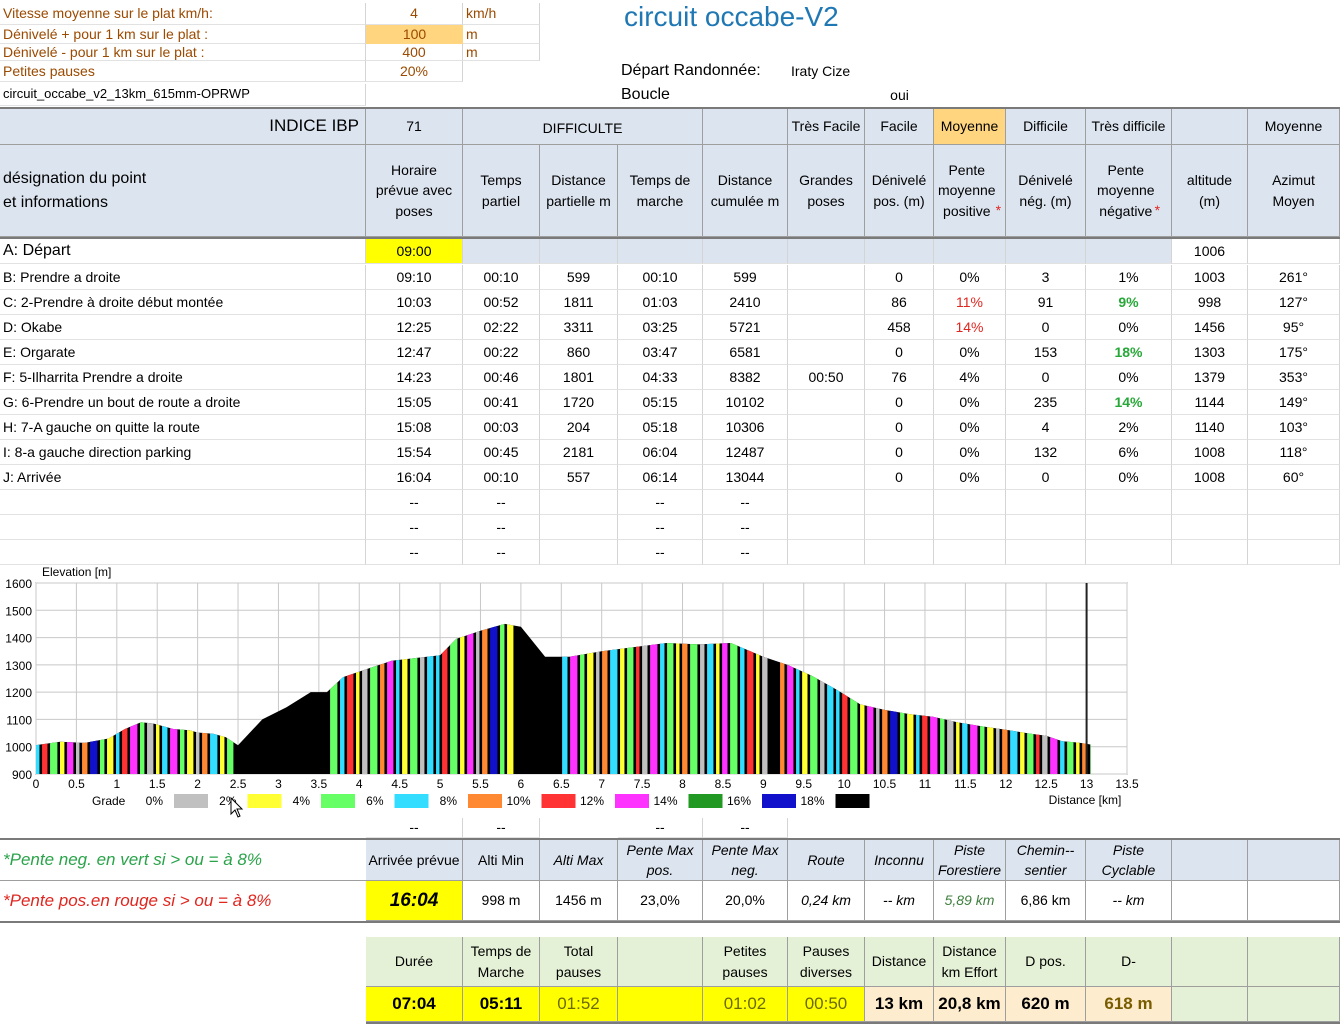  What do you see at coordinates (501, 377) in the screenshot?
I see `cell-tp: 00:46` at bounding box center [501, 377].